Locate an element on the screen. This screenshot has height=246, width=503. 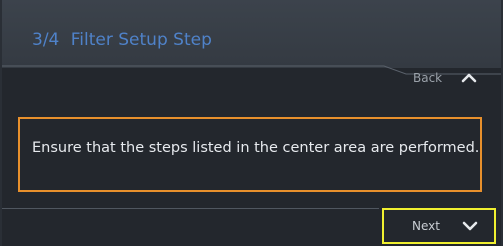
step-counter: 3/4 is located at coordinates (46, 40).